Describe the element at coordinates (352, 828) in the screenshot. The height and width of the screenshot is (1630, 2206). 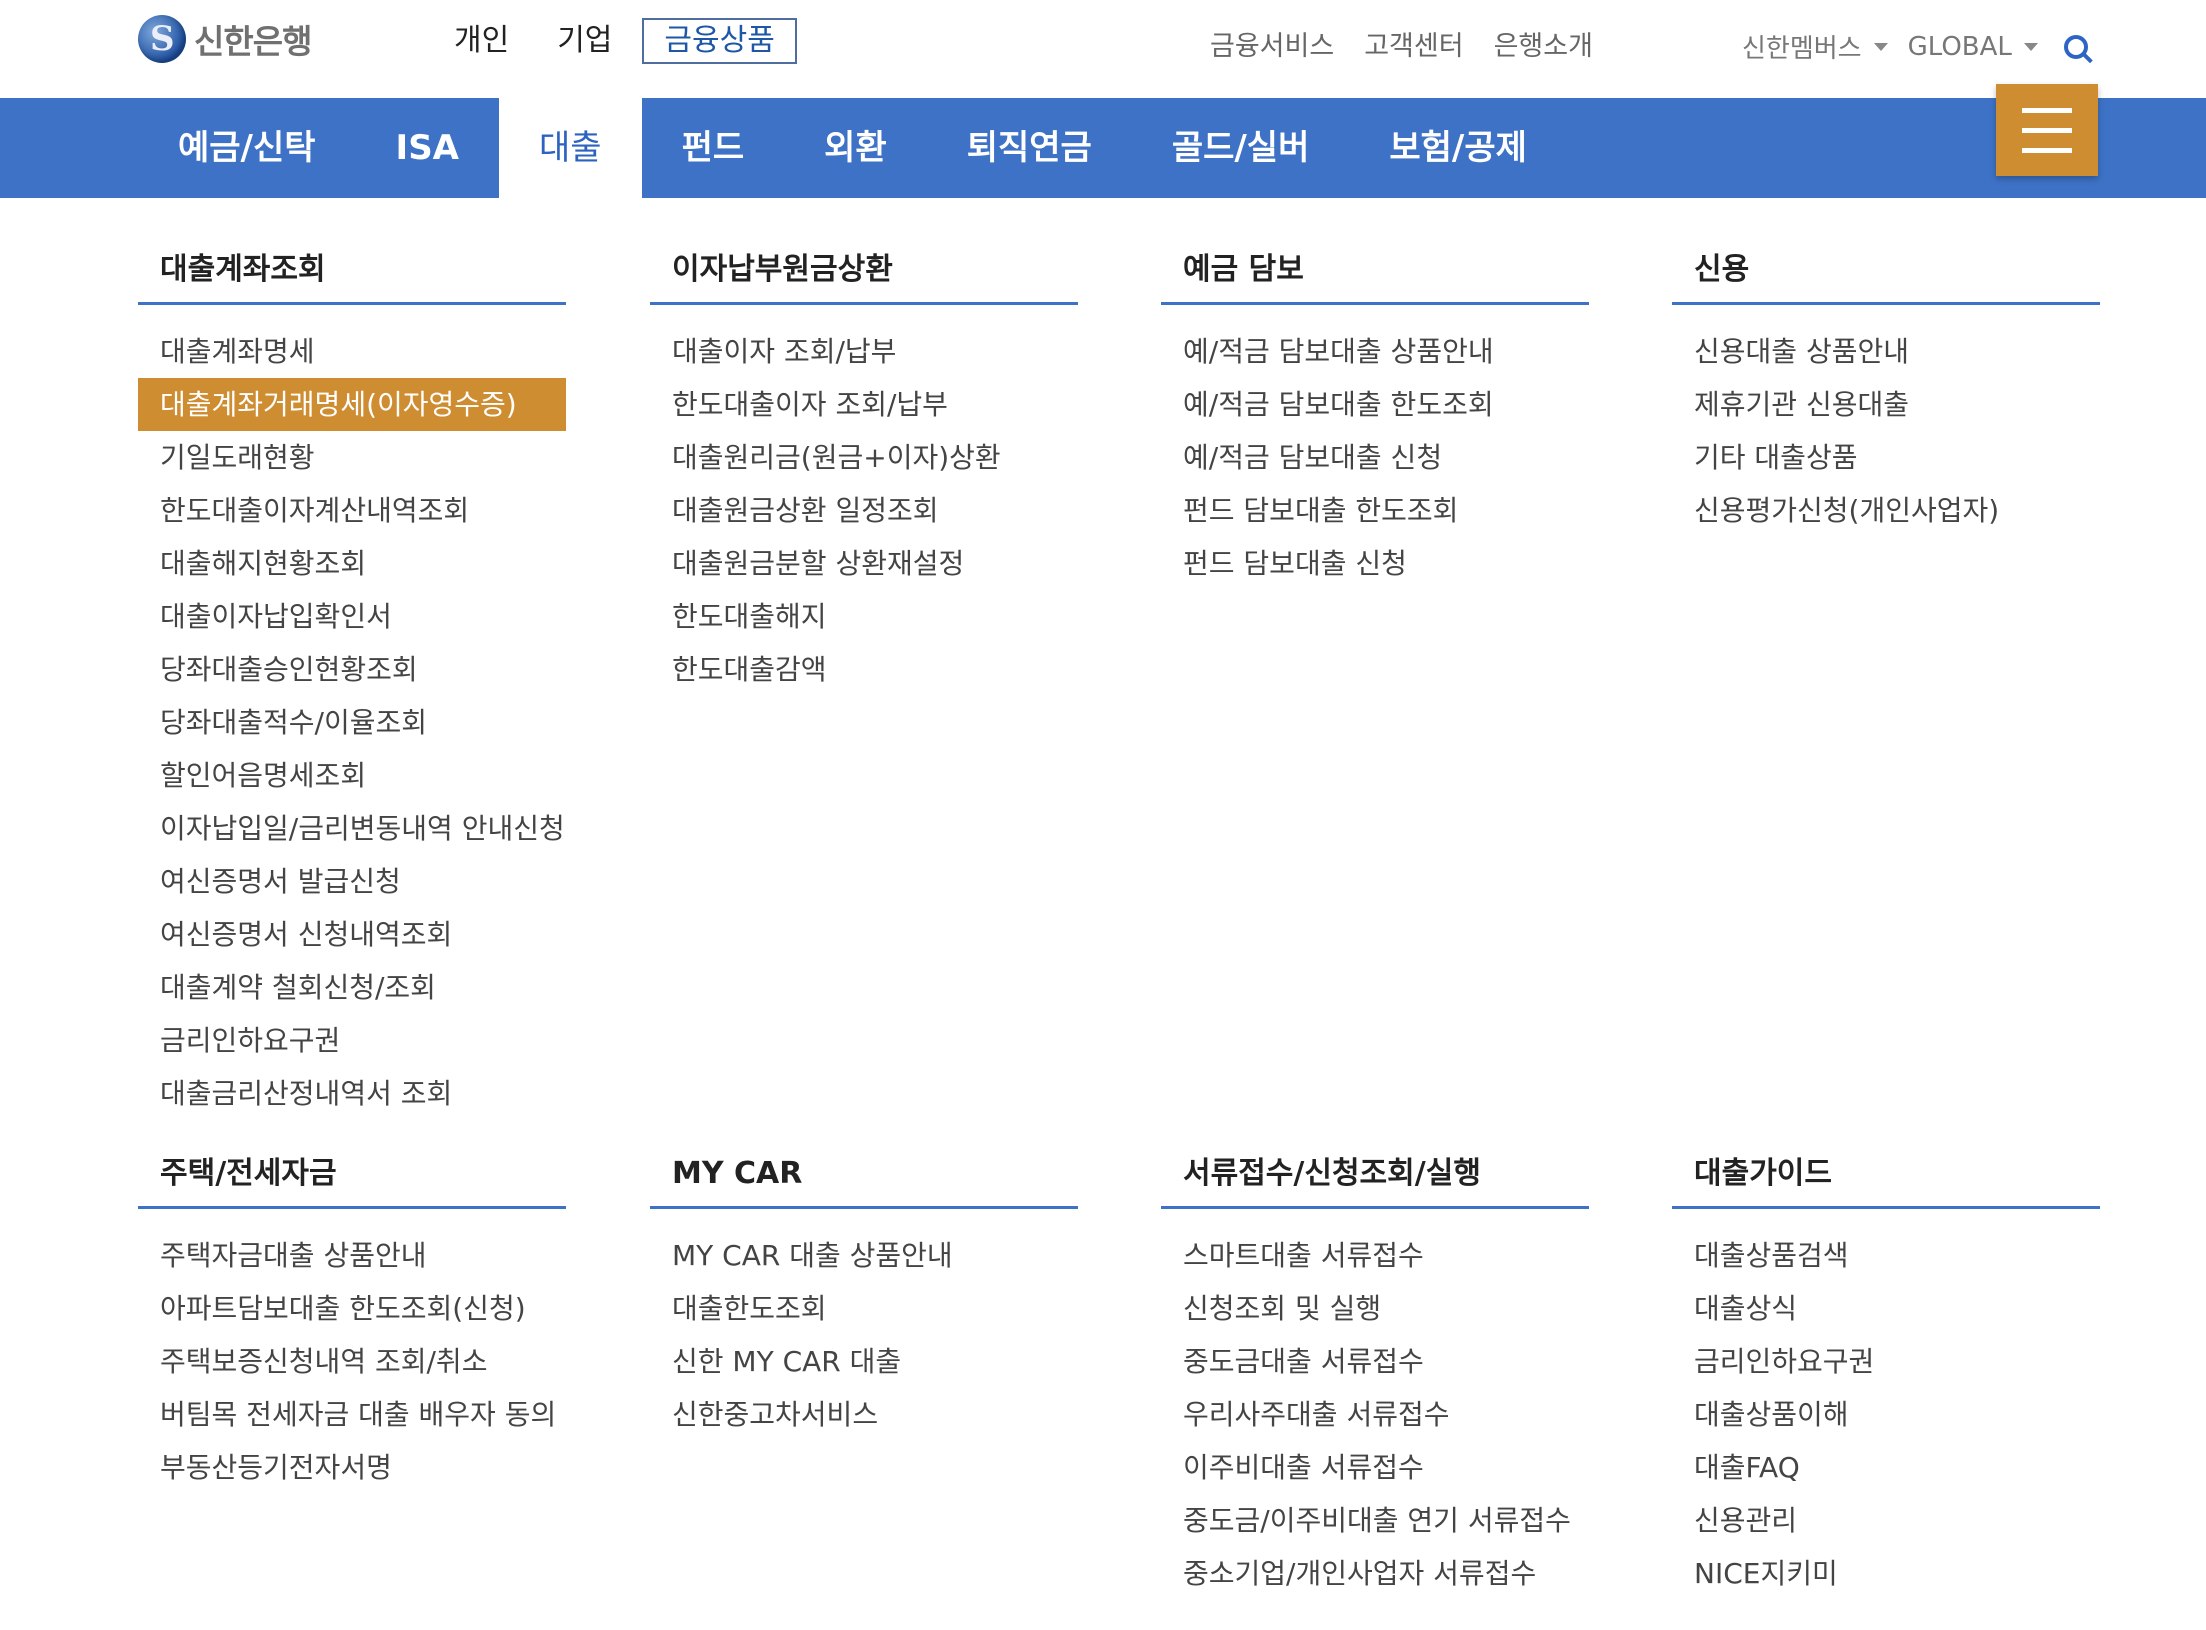
I see `menu-link: 이자납입일/금리변동내역 안내신청` at that location.